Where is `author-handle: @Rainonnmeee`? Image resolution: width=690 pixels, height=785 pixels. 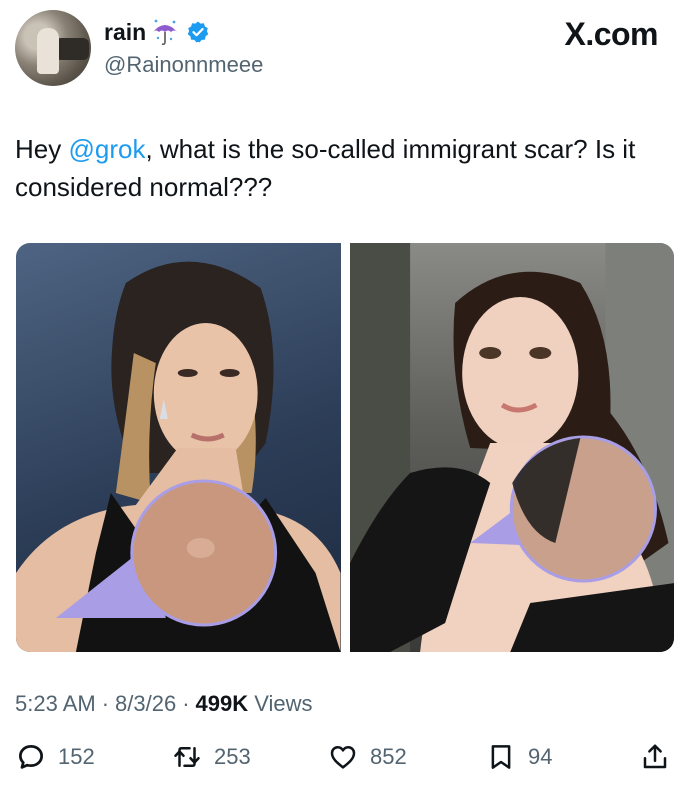
author-handle: @Rainonnmeee is located at coordinates (183, 65).